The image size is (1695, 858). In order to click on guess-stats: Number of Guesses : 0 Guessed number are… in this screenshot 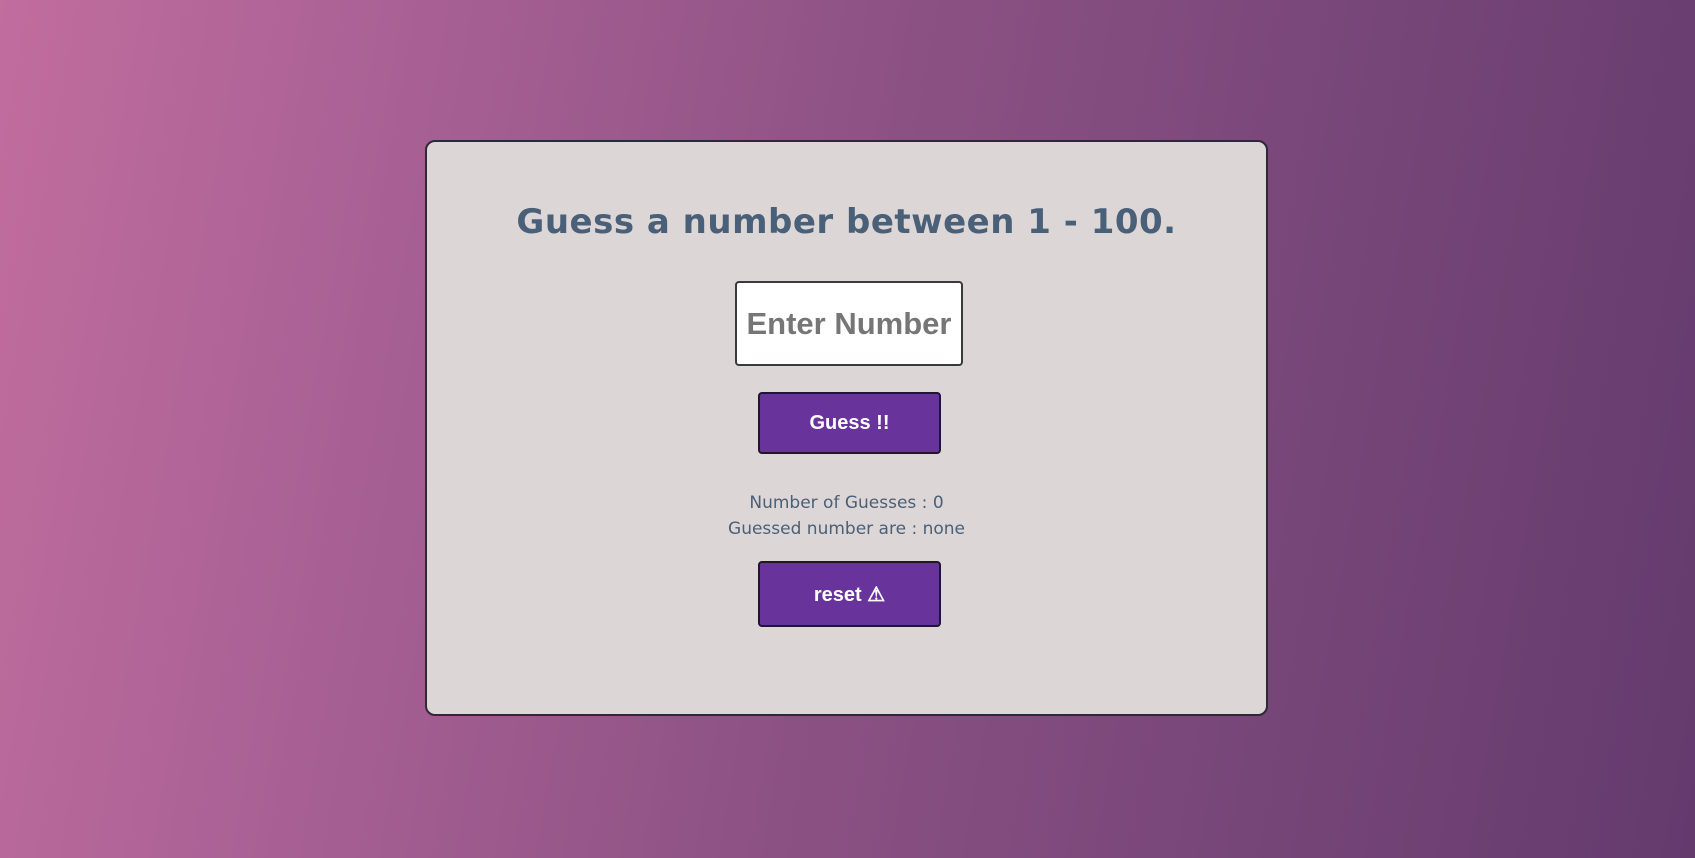, I will do `click(846, 516)`.